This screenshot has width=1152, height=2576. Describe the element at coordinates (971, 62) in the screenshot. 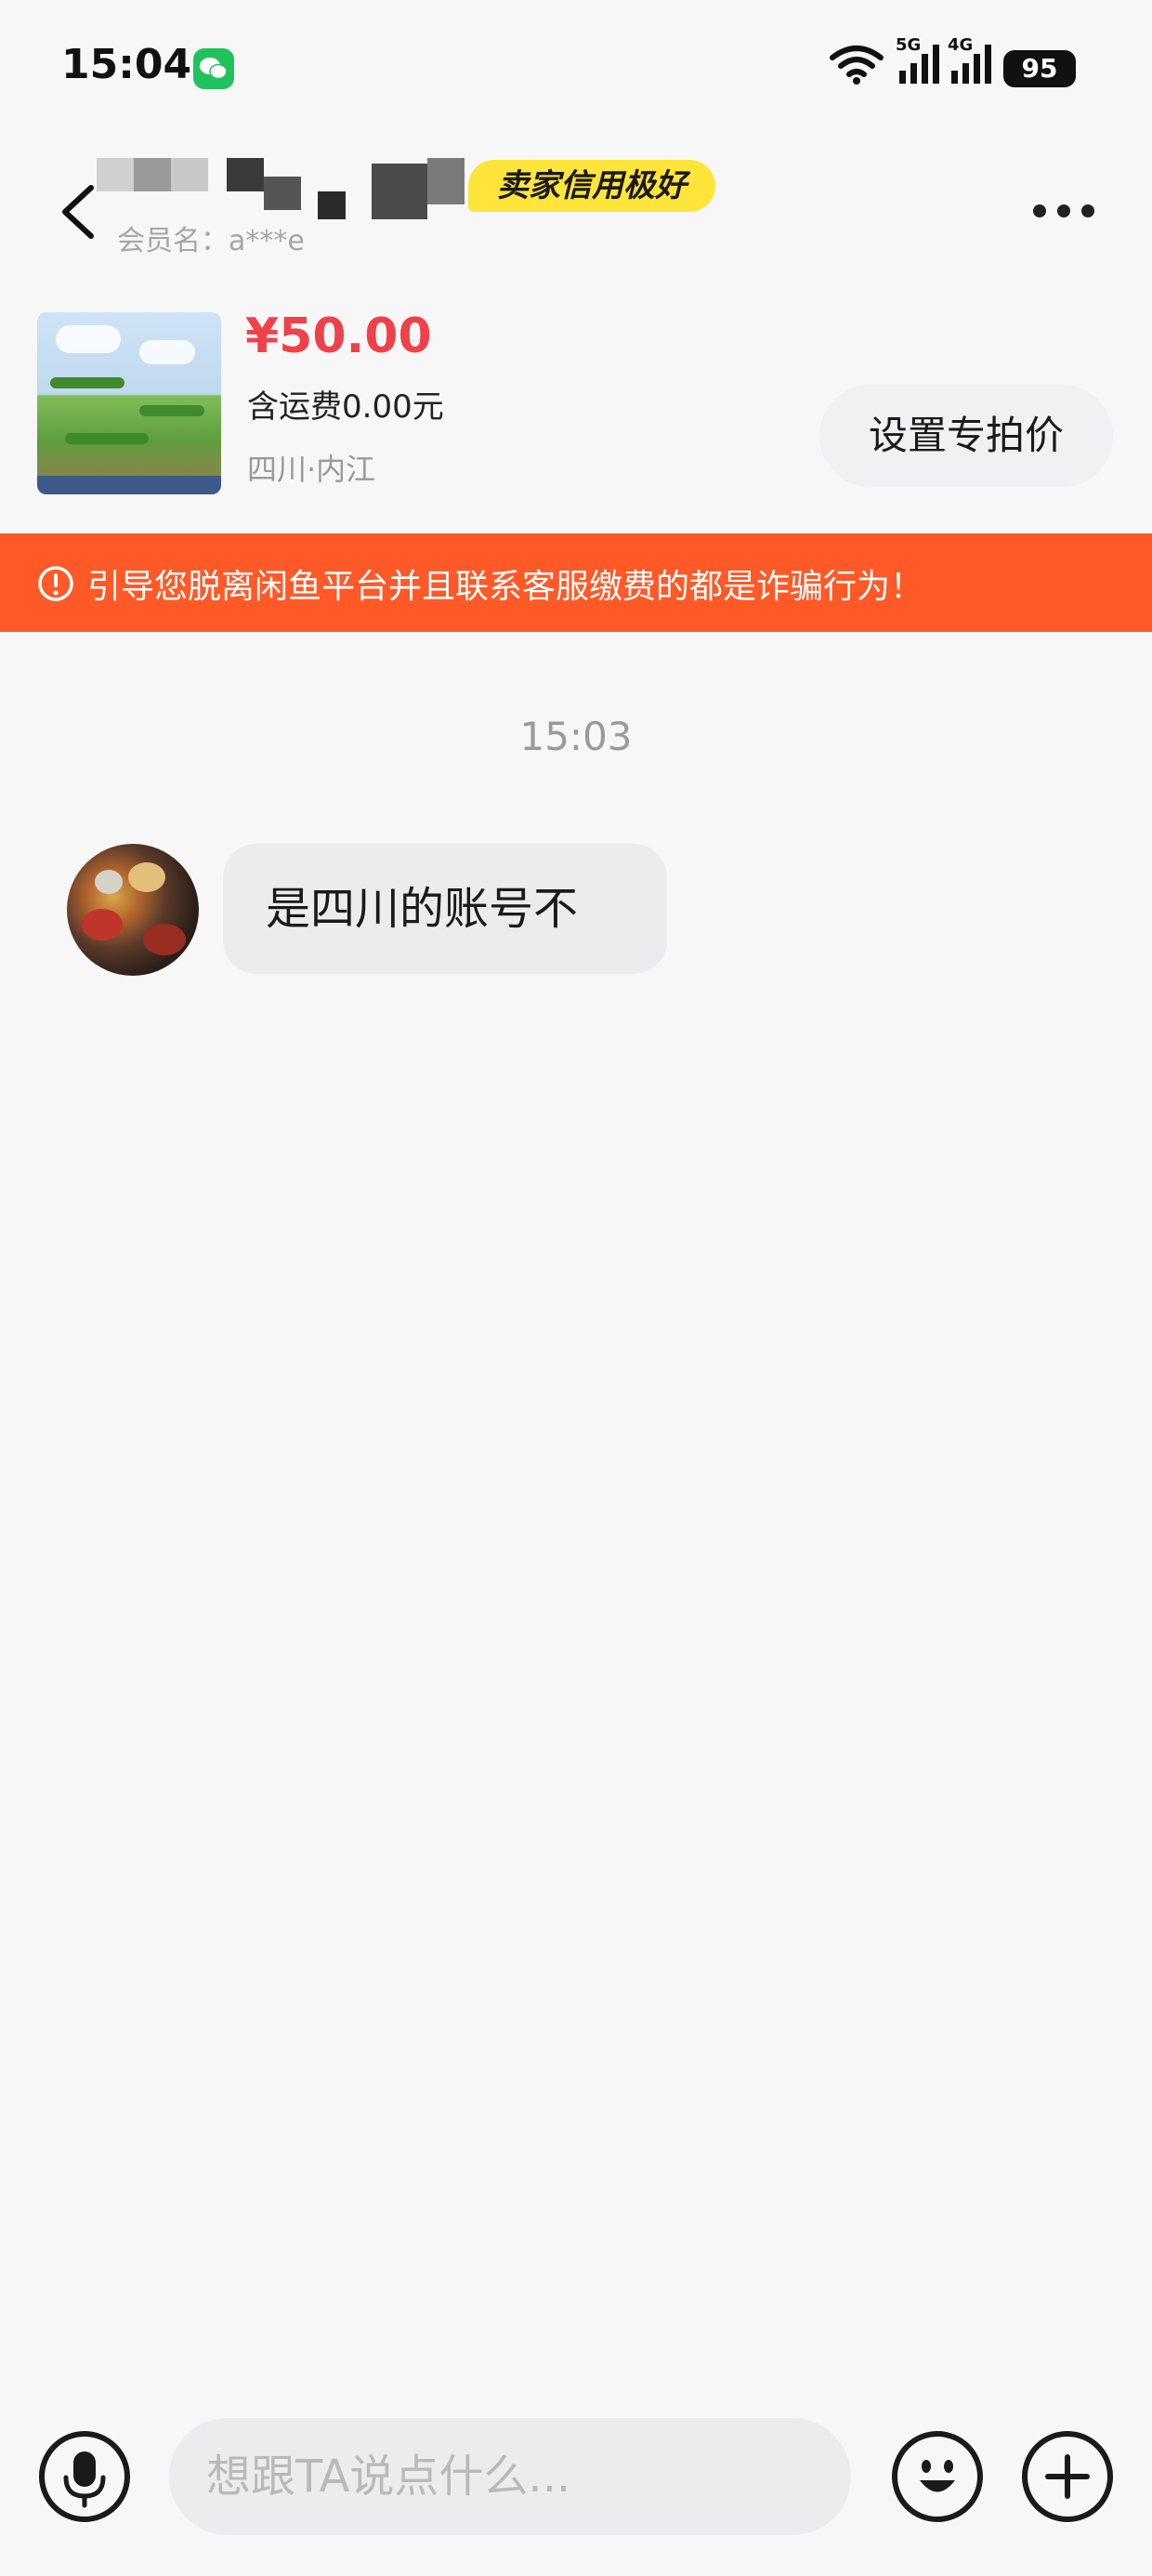

I see `signal-4g-icon: 4G` at that location.